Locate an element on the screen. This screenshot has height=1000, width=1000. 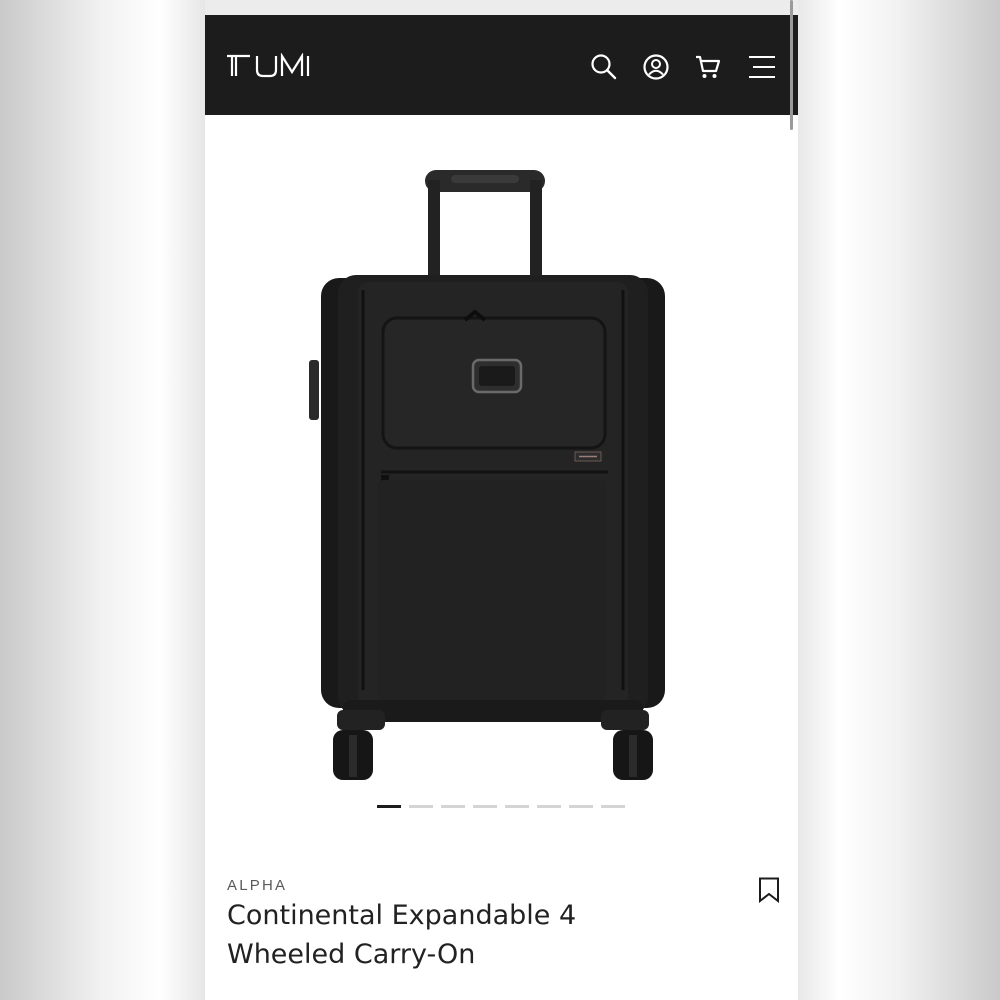
status-bar is located at coordinates (501, 7).